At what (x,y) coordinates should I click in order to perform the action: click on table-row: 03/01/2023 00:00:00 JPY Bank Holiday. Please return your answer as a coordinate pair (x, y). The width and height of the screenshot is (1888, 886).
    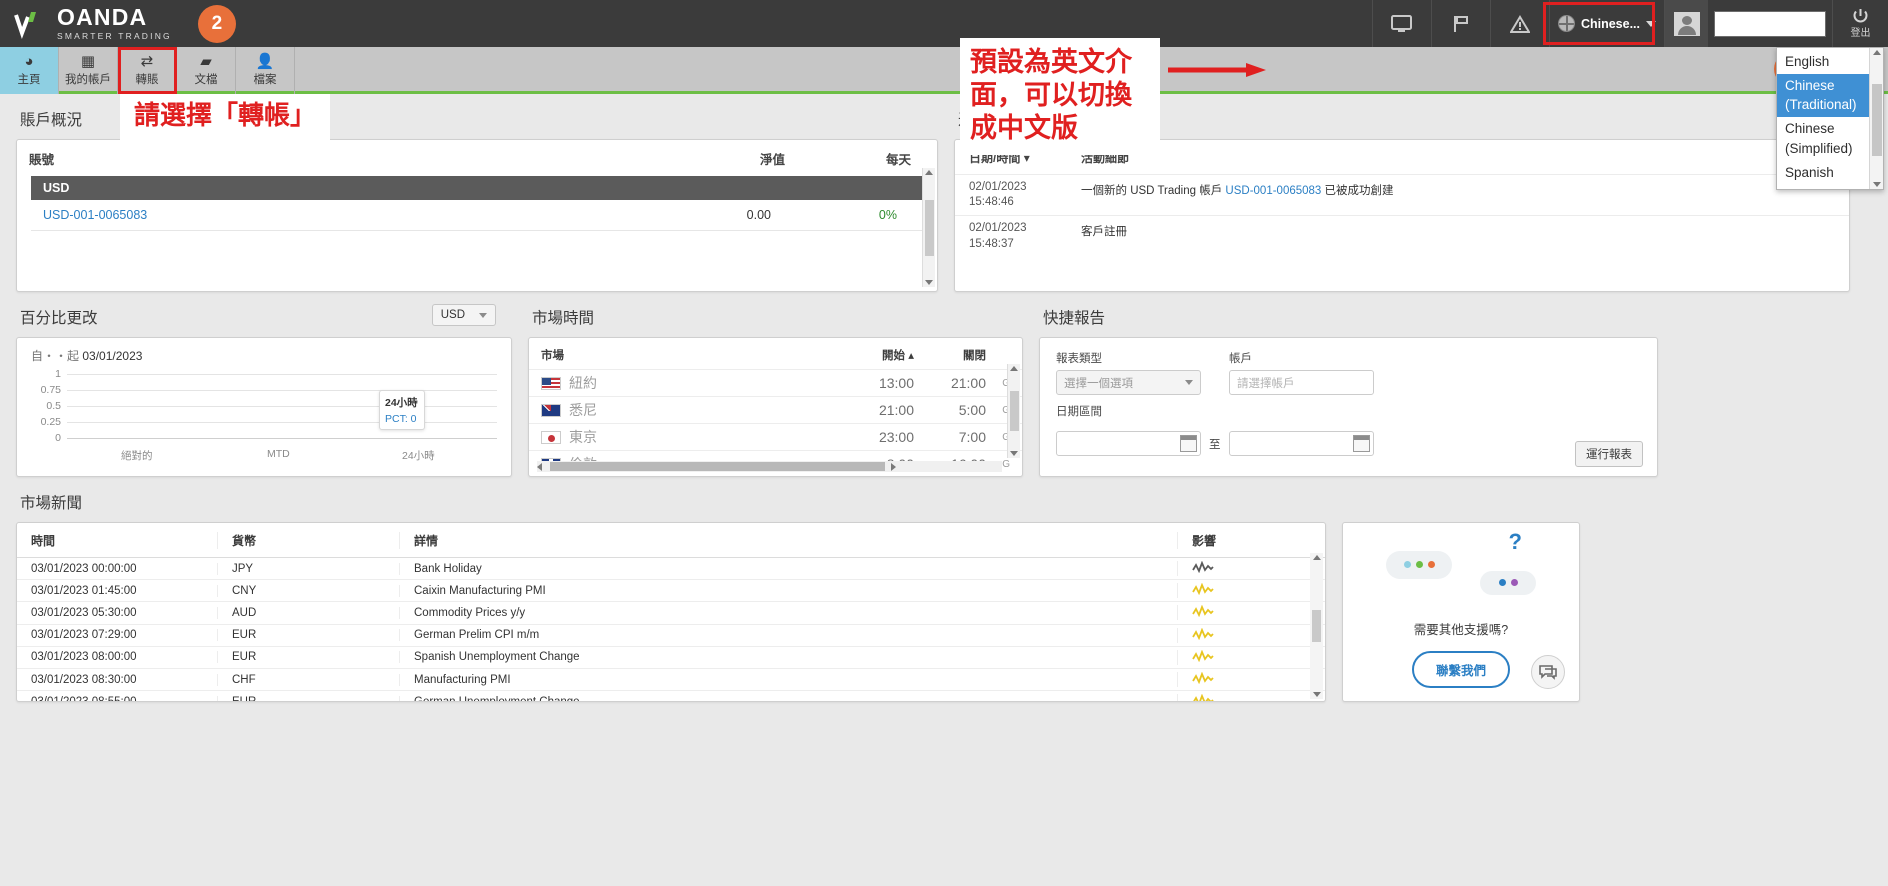
    Looking at the image, I should click on (671, 569).